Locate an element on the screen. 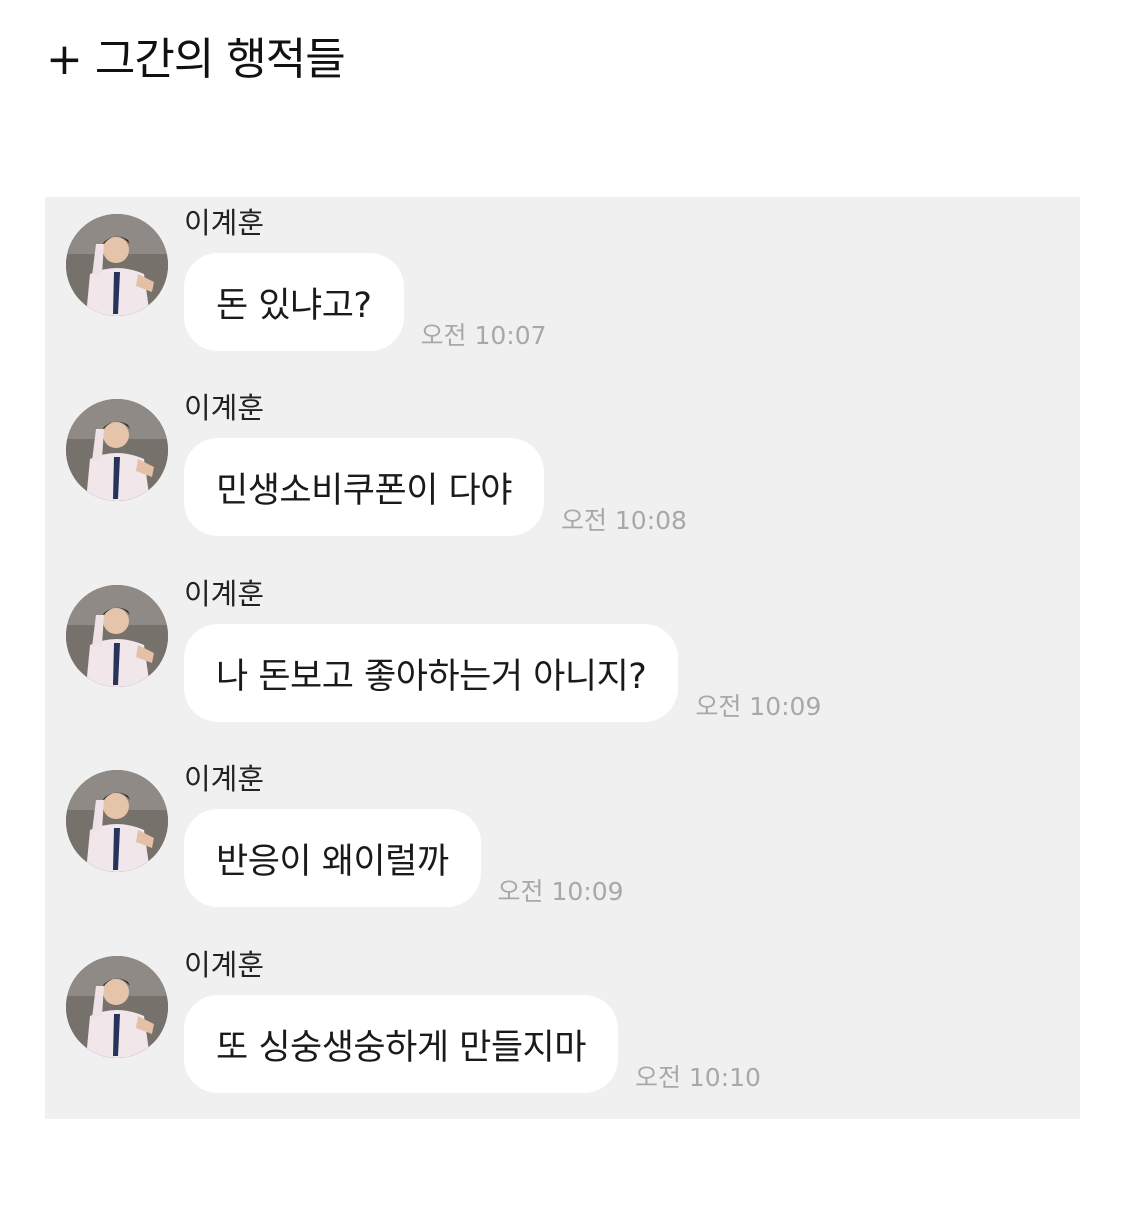 This screenshot has width=1125, height=1219. message-item: 이계훈 나 돈보고 좋아하는거 아니지? 오전 10:09 is located at coordinates (562, 648).